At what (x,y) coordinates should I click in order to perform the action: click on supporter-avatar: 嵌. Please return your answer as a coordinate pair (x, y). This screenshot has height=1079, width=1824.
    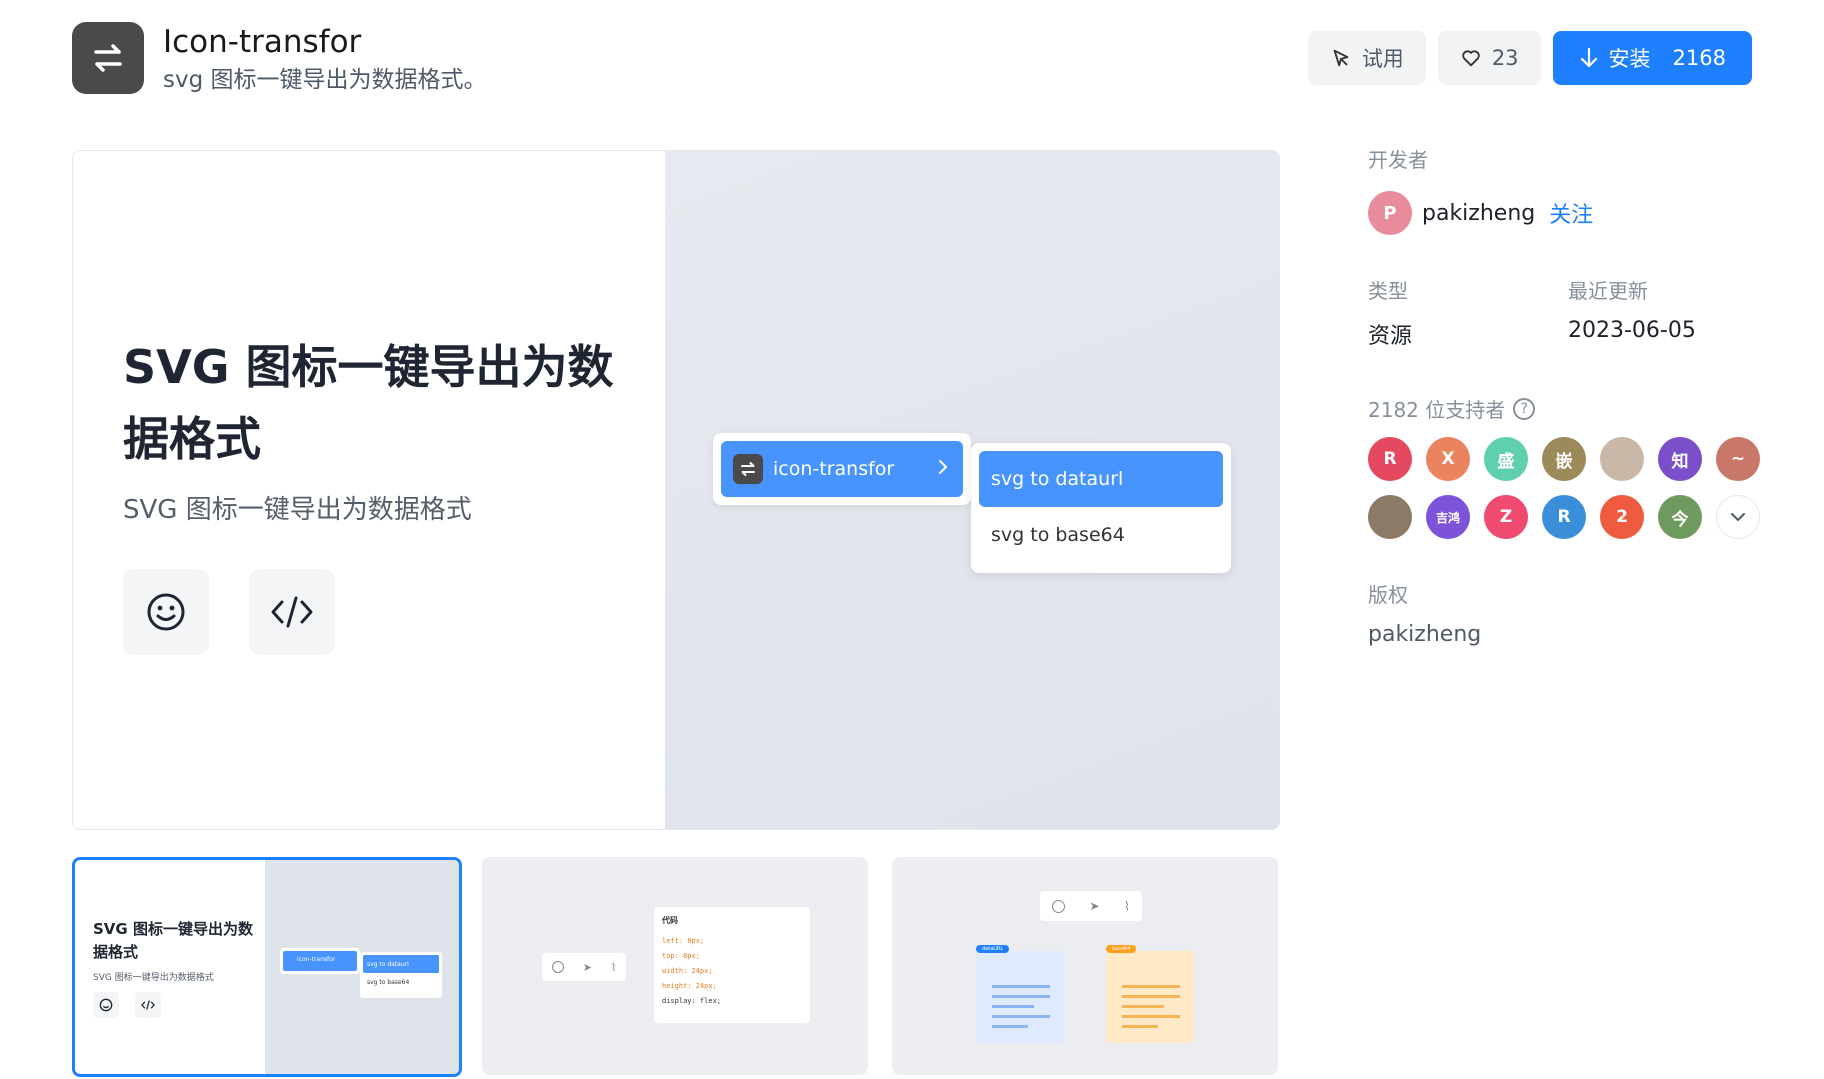
    Looking at the image, I should click on (1564, 459).